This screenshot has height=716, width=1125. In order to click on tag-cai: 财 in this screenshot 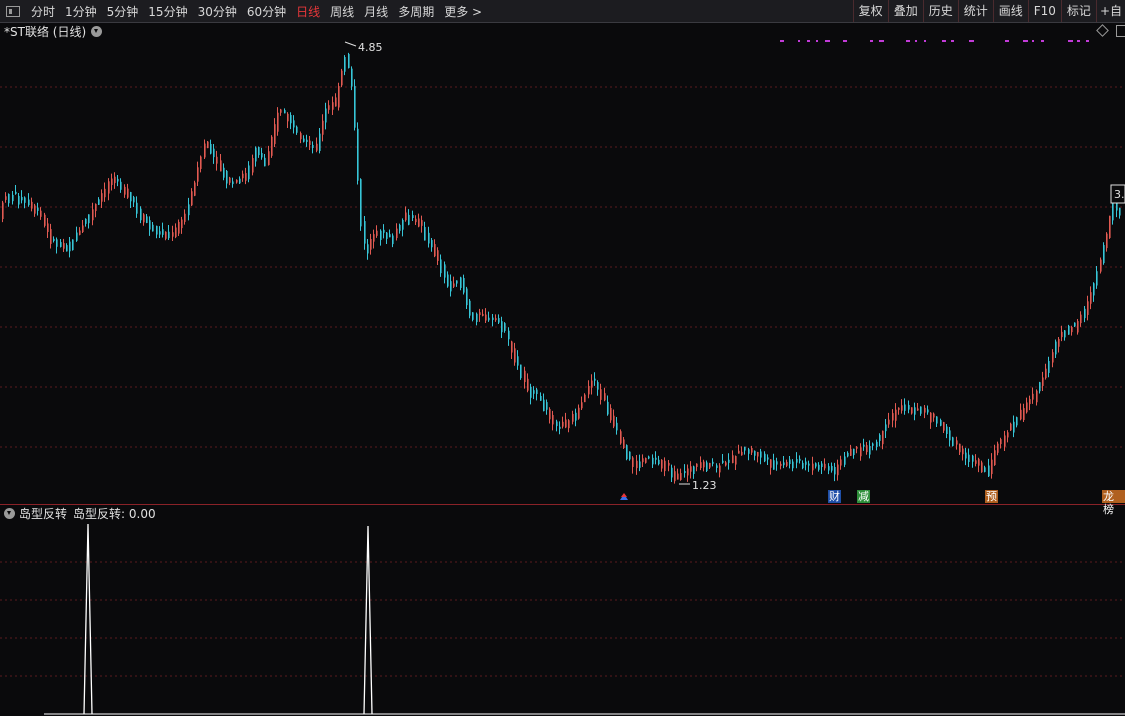, I will do `click(834, 496)`.